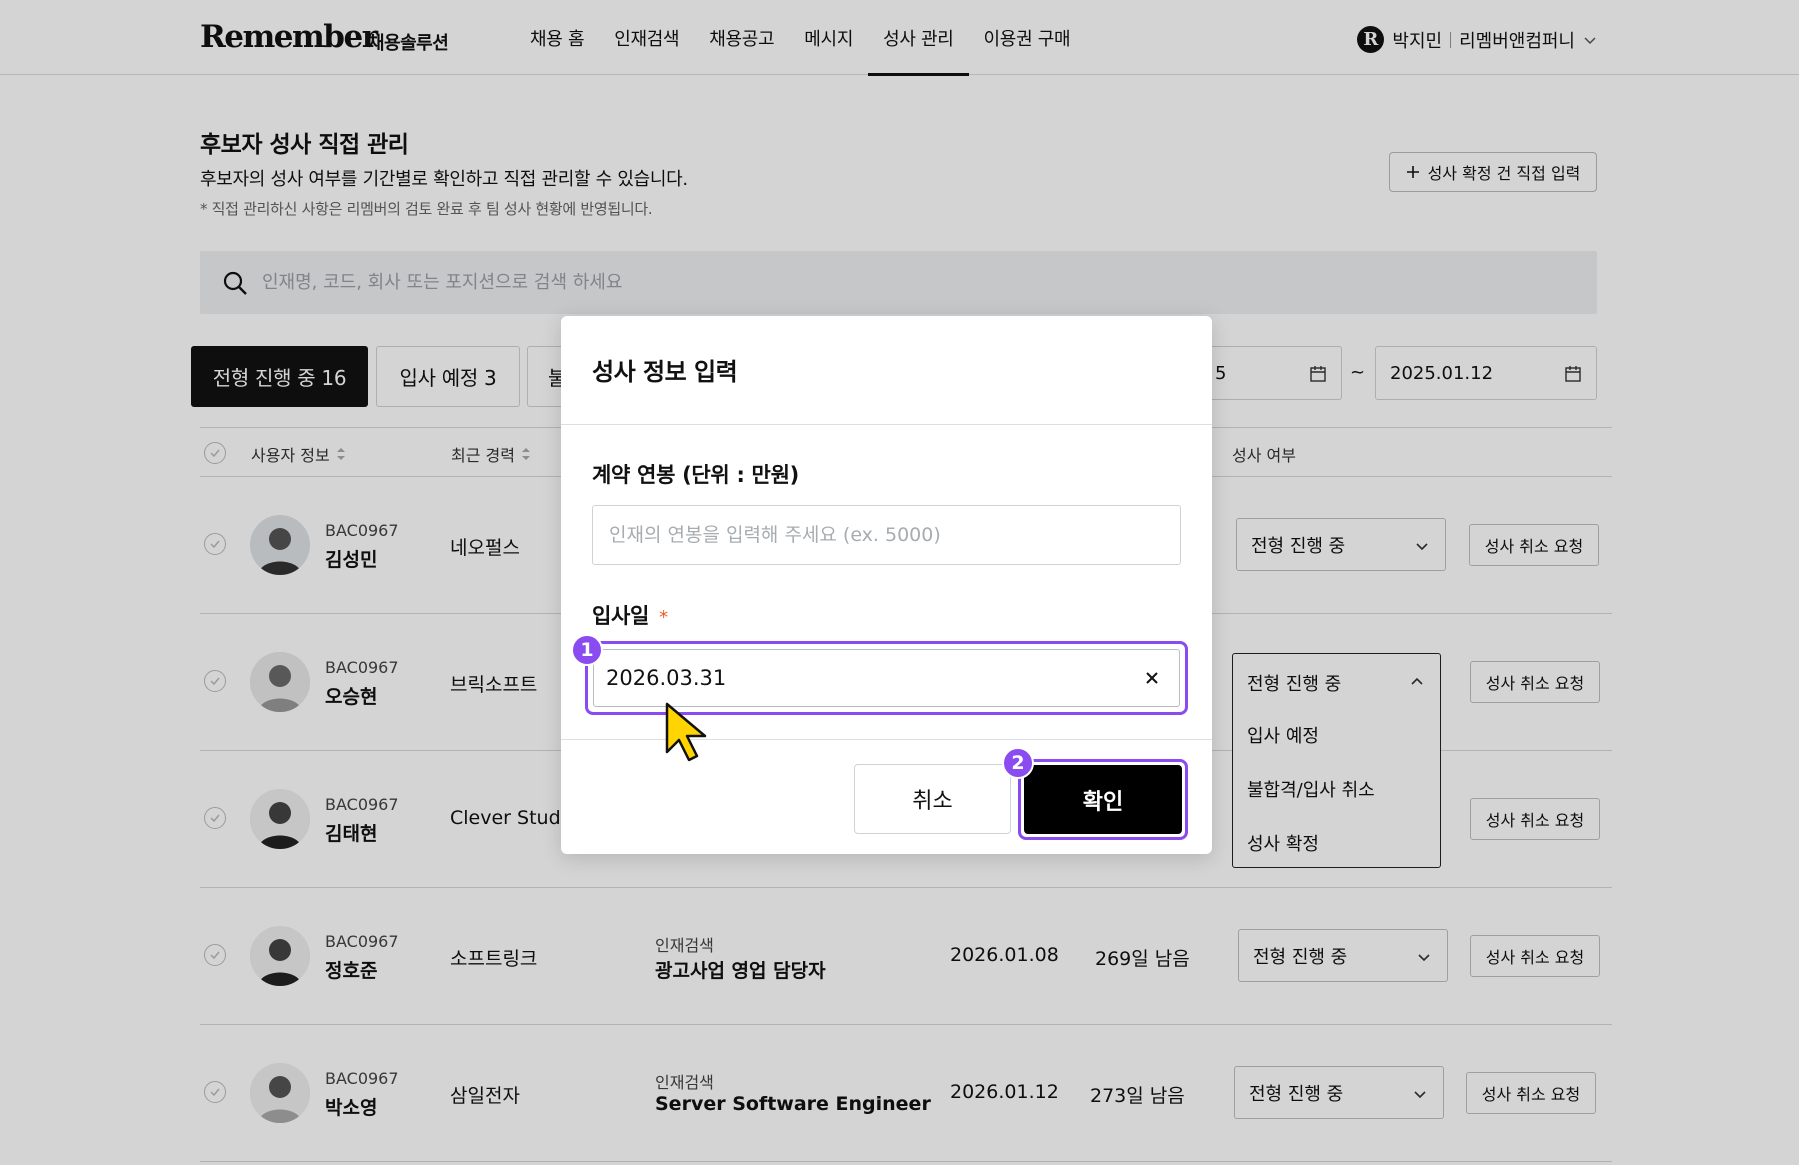  I want to click on step-marker-1: 1, so click(587, 650).